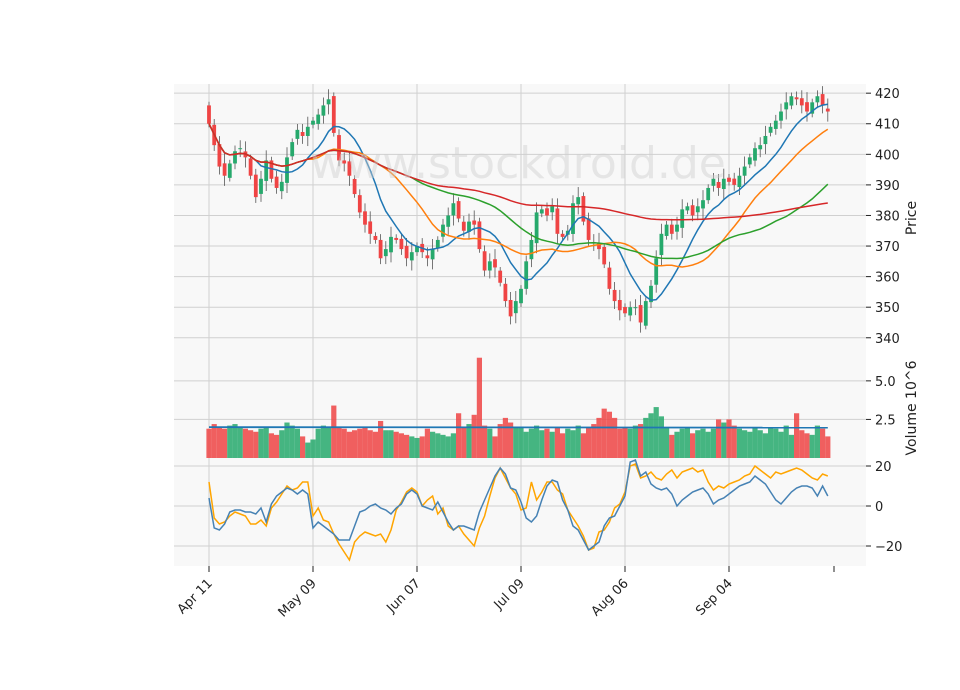 This screenshot has height=690, width=960. What do you see at coordinates (912, 218) in the screenshot?
I see `price-axis-label: Price` at bounding box center [912, 218].